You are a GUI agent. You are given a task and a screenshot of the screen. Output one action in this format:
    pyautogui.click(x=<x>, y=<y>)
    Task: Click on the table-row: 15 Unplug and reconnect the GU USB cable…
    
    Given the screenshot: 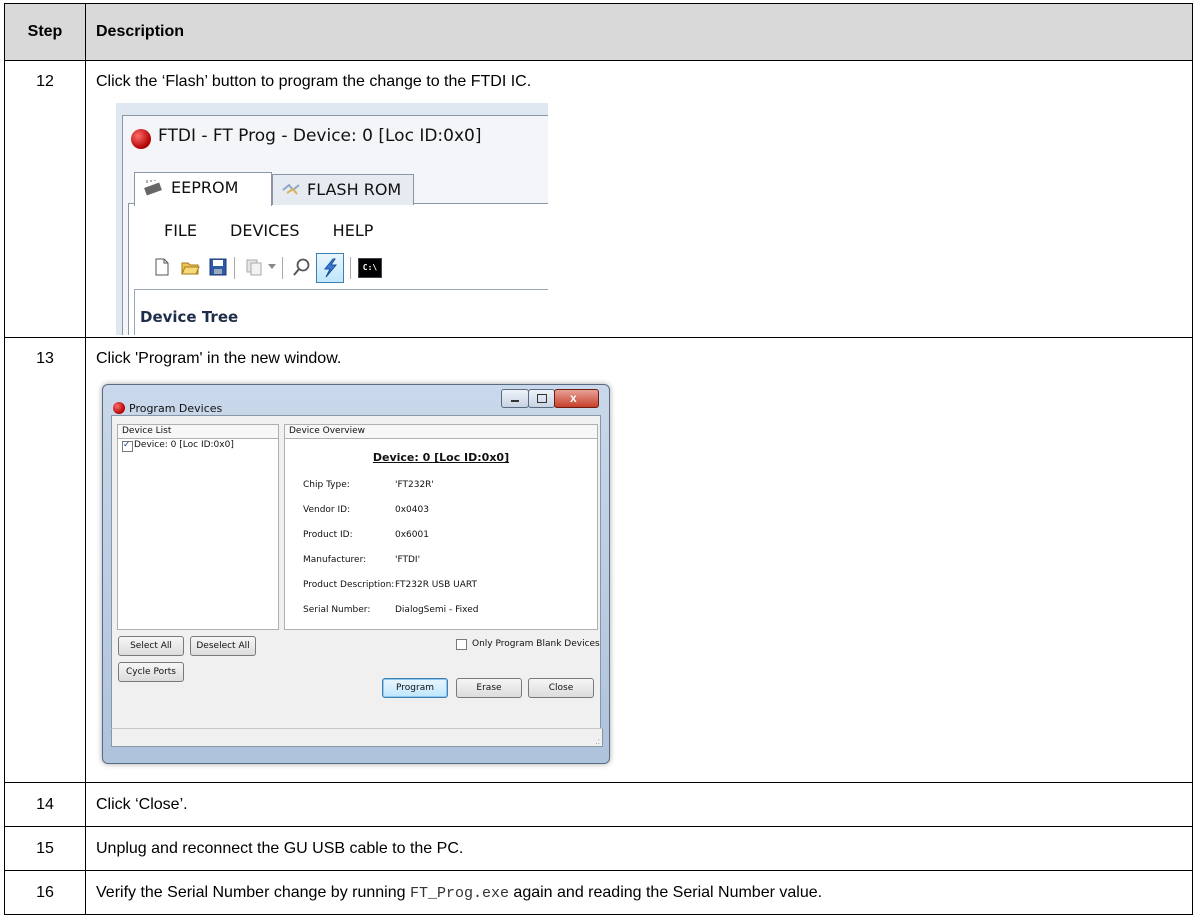 What is the action you would take?
    pyautogui.click(x=598, y=848)
    